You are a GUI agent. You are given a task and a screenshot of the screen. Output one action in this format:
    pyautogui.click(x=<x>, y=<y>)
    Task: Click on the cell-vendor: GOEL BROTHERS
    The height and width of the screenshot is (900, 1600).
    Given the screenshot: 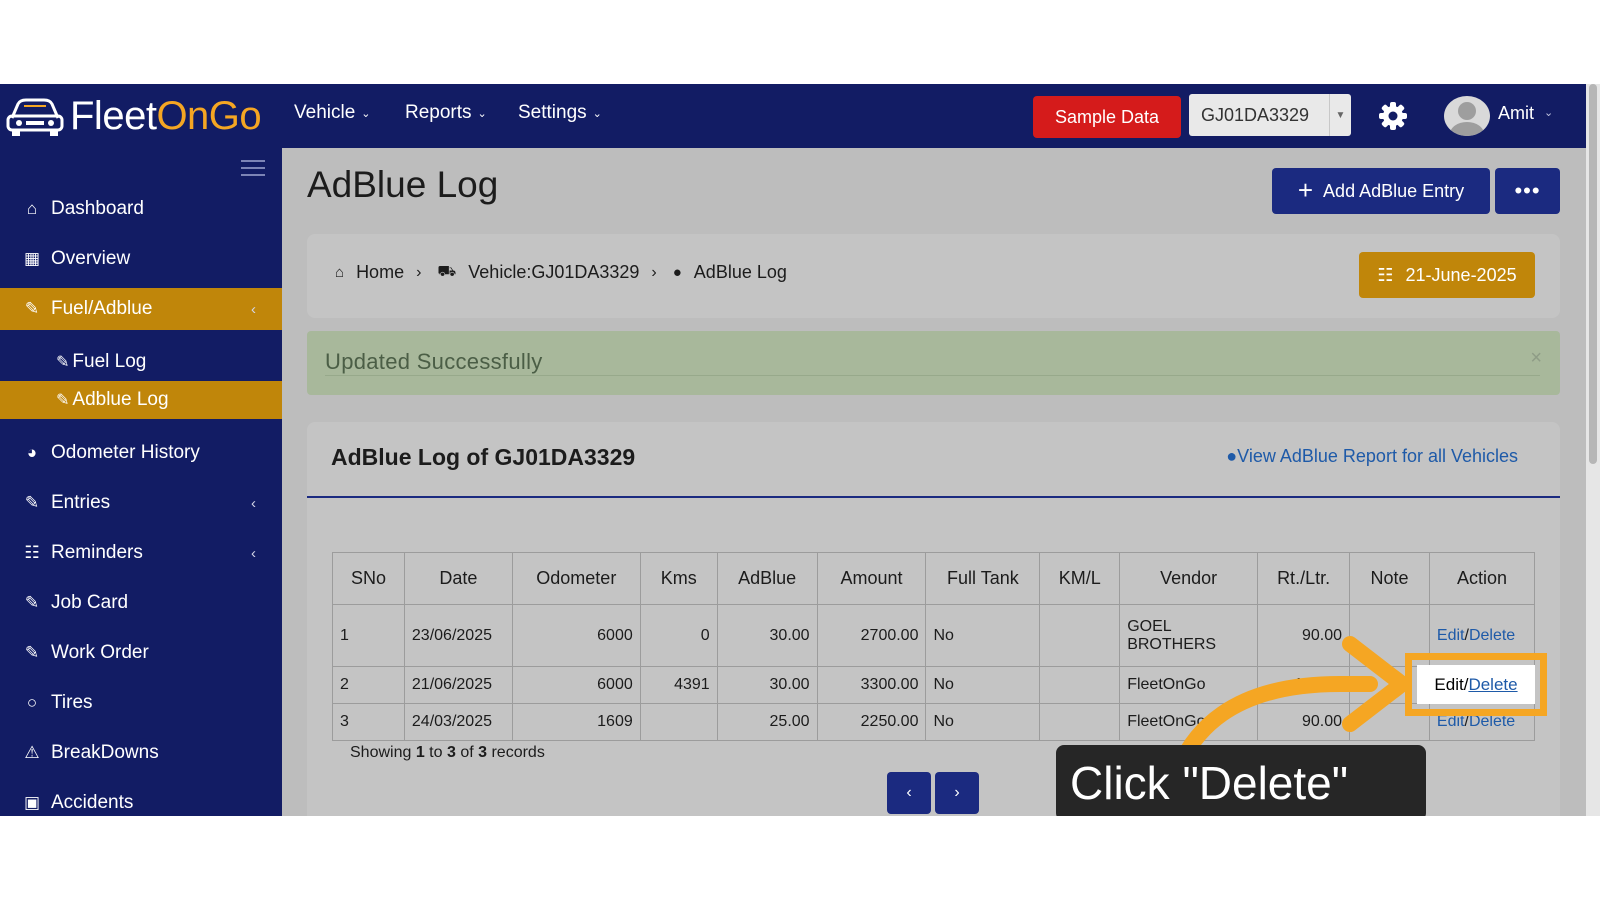 What is the action you would take?
    pyautogui.click(x=1189, y=635)
    